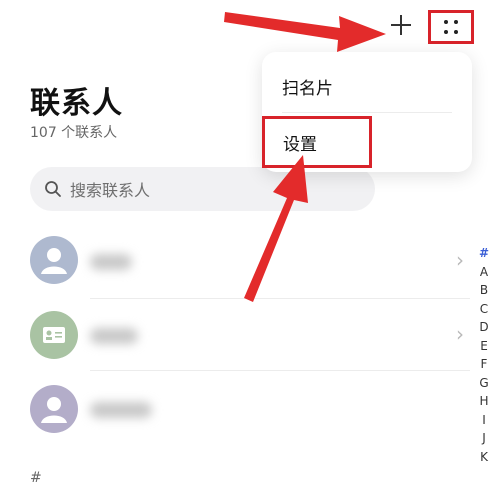  What do you see at coordinates (202, 189) in the screenshot?
I see `search-input: 搜索联系人` at bounding box center [202, 189].